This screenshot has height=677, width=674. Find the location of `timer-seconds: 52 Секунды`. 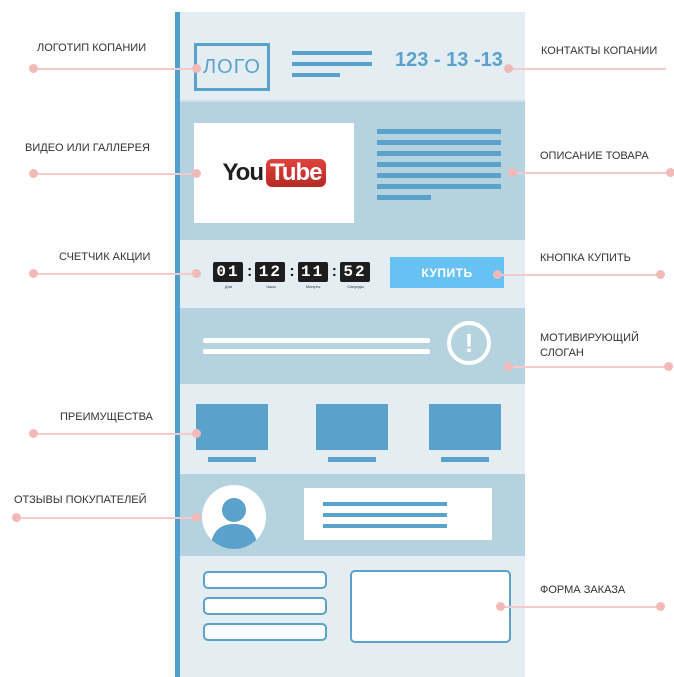

timer-seconds: 52 Секунды is located at coordinates (355, 275).